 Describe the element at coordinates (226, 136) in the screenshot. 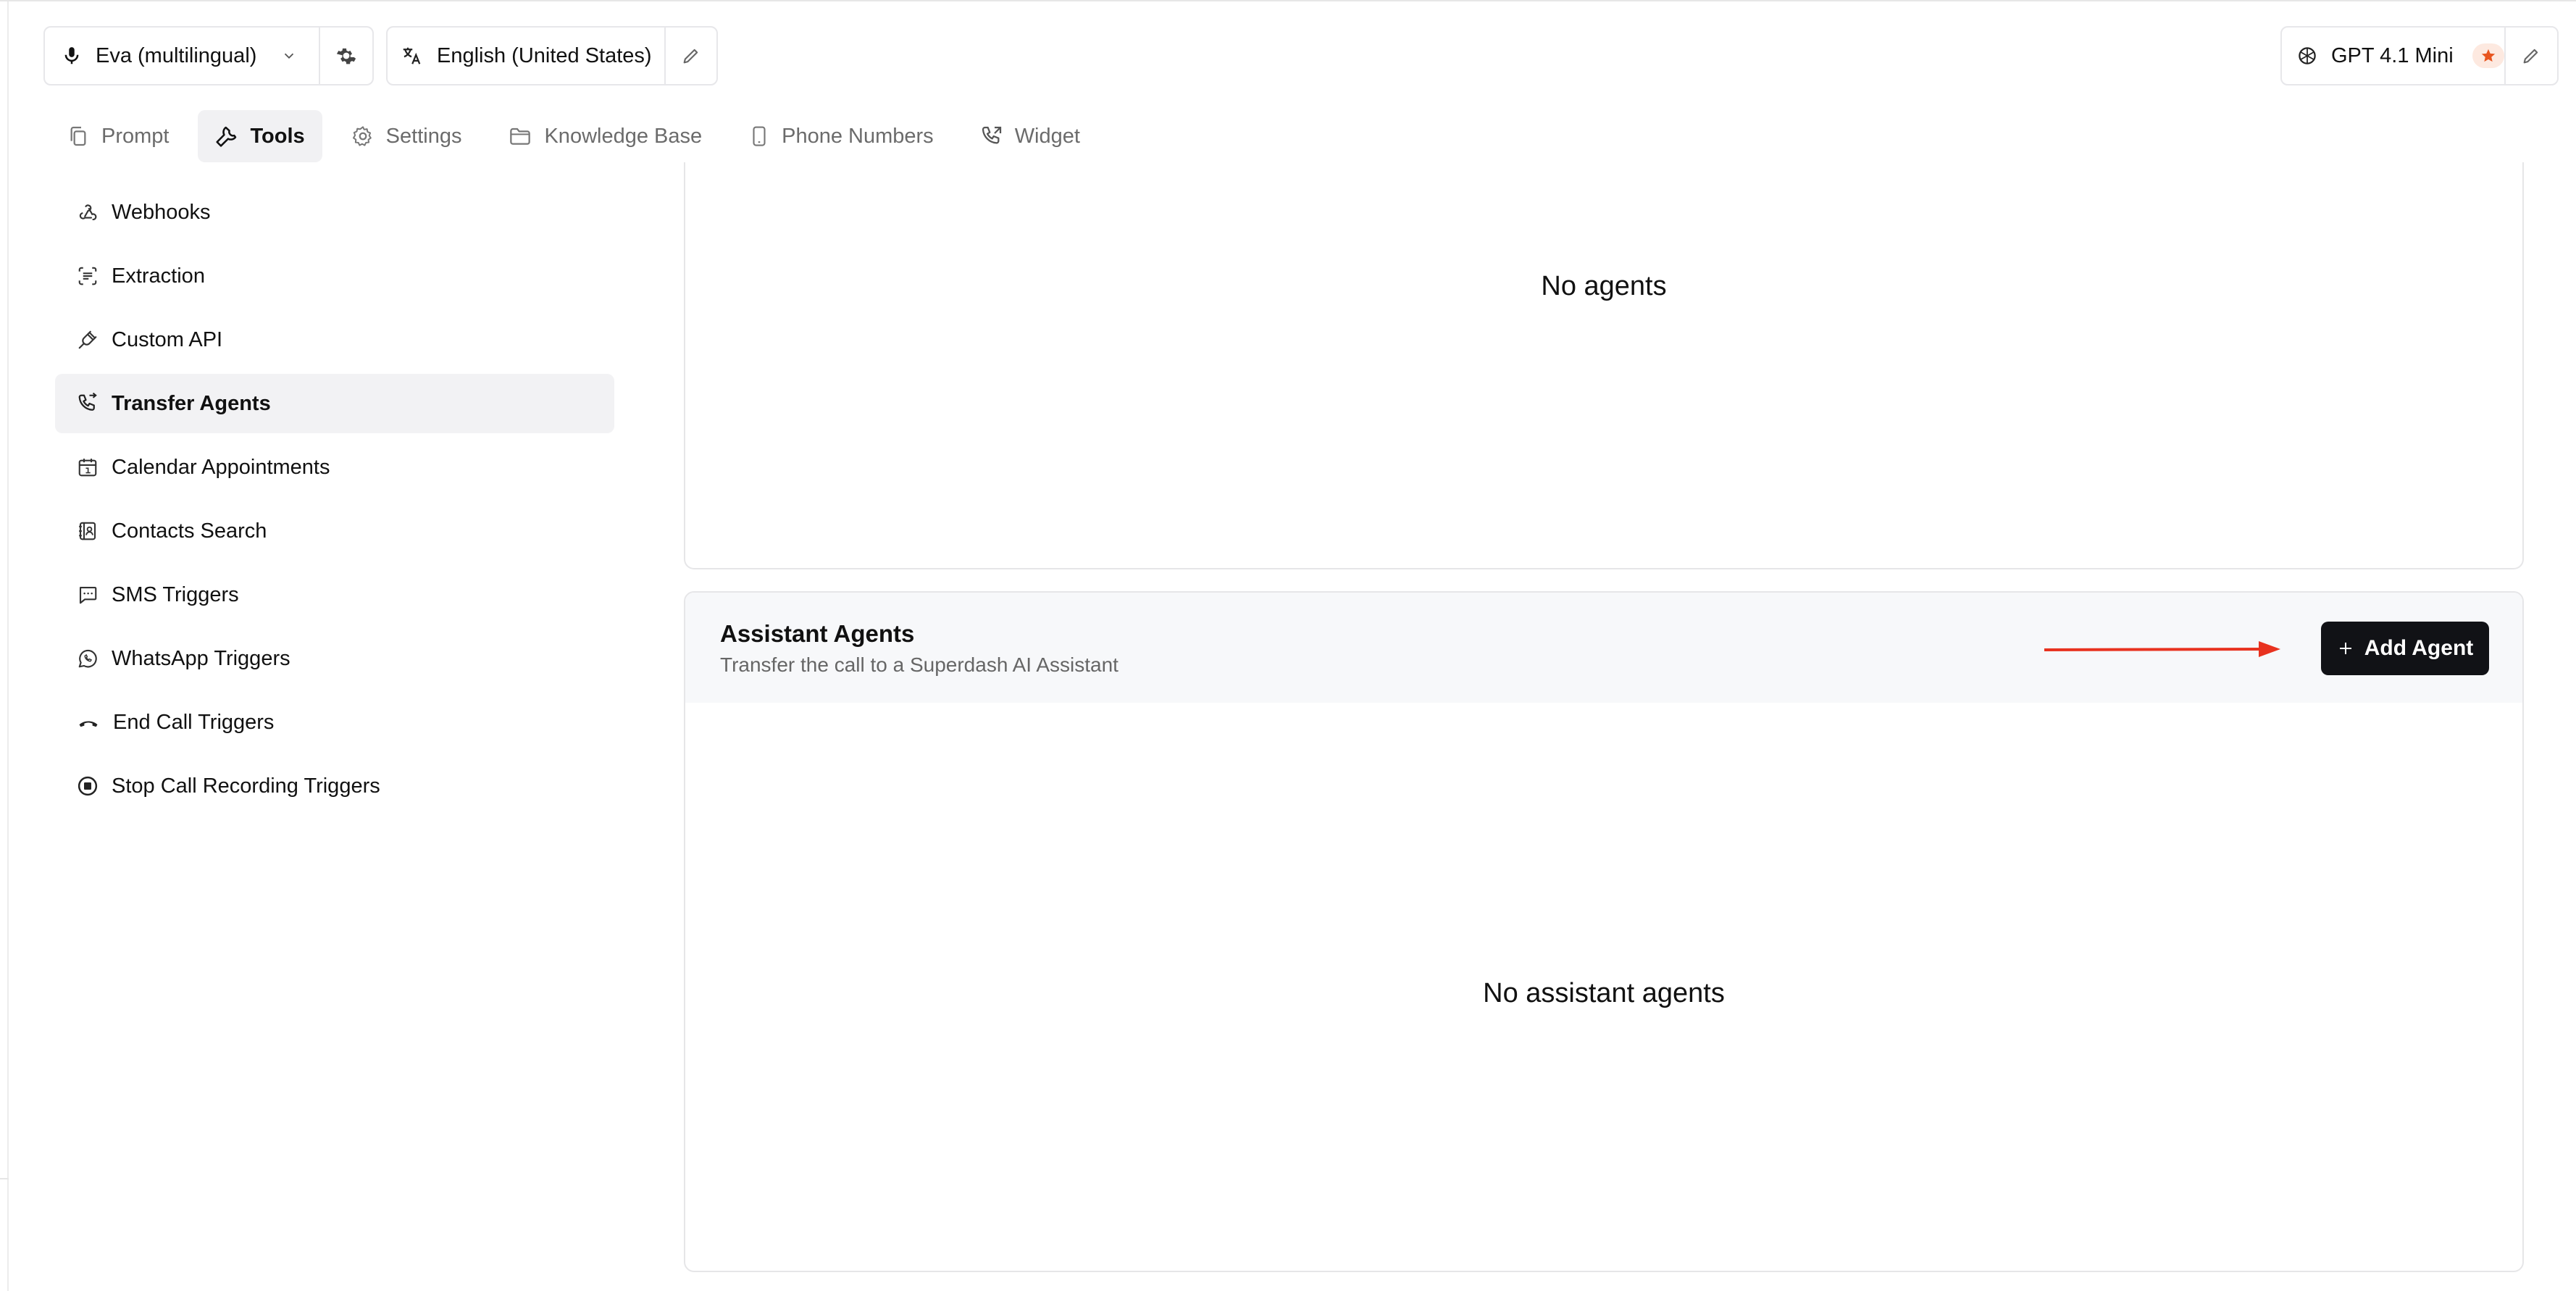

I see `wrench-icon` at that location.